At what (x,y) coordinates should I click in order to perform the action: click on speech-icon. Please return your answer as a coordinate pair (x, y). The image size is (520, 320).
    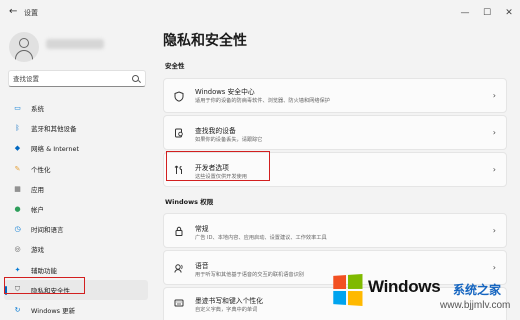
    Looking at the image, I should click on (179, 268).